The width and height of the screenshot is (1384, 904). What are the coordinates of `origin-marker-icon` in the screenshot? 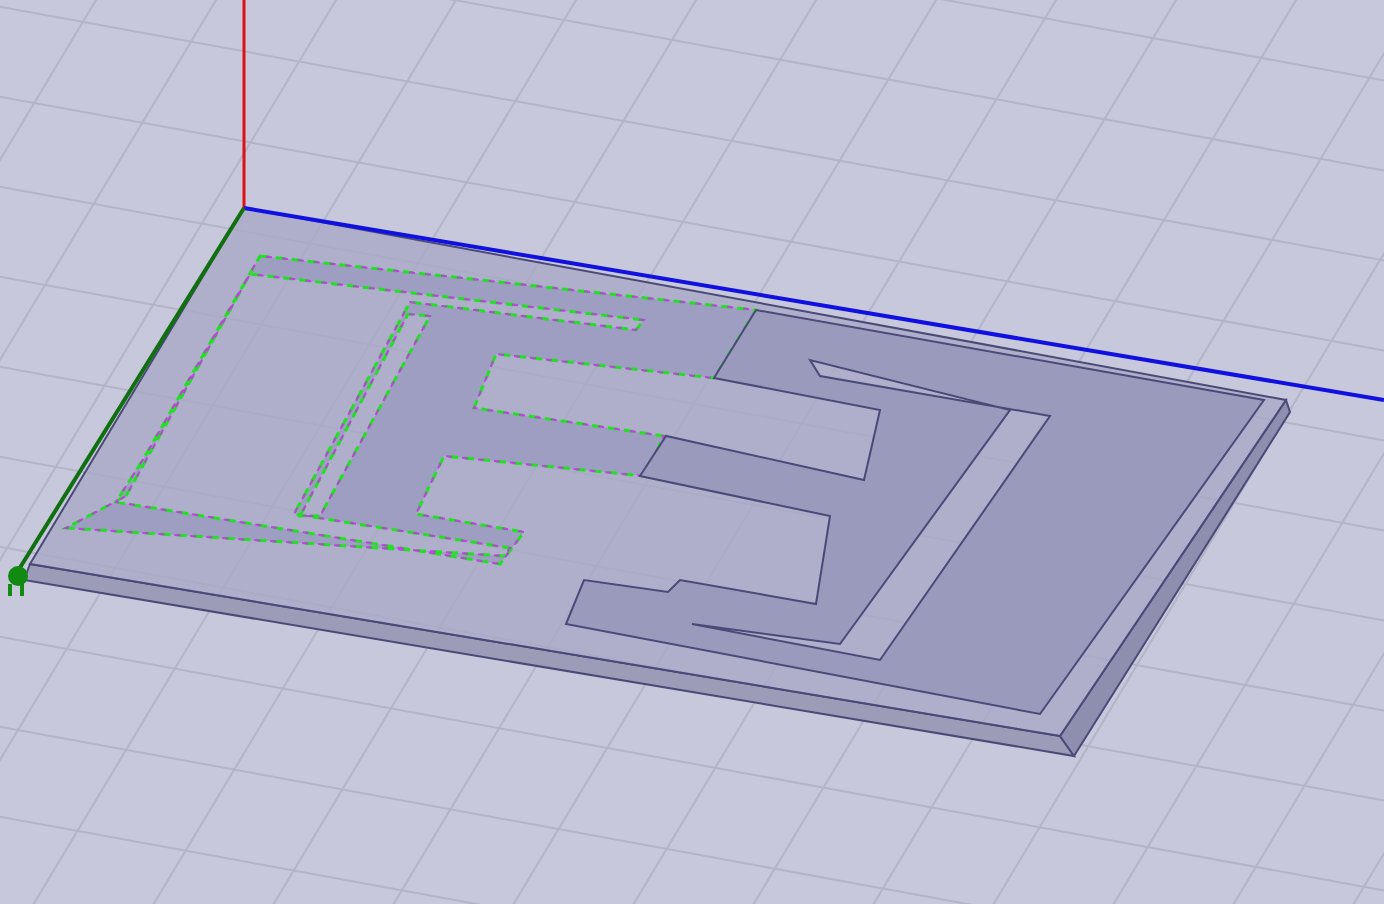 It's located at (18, 581).